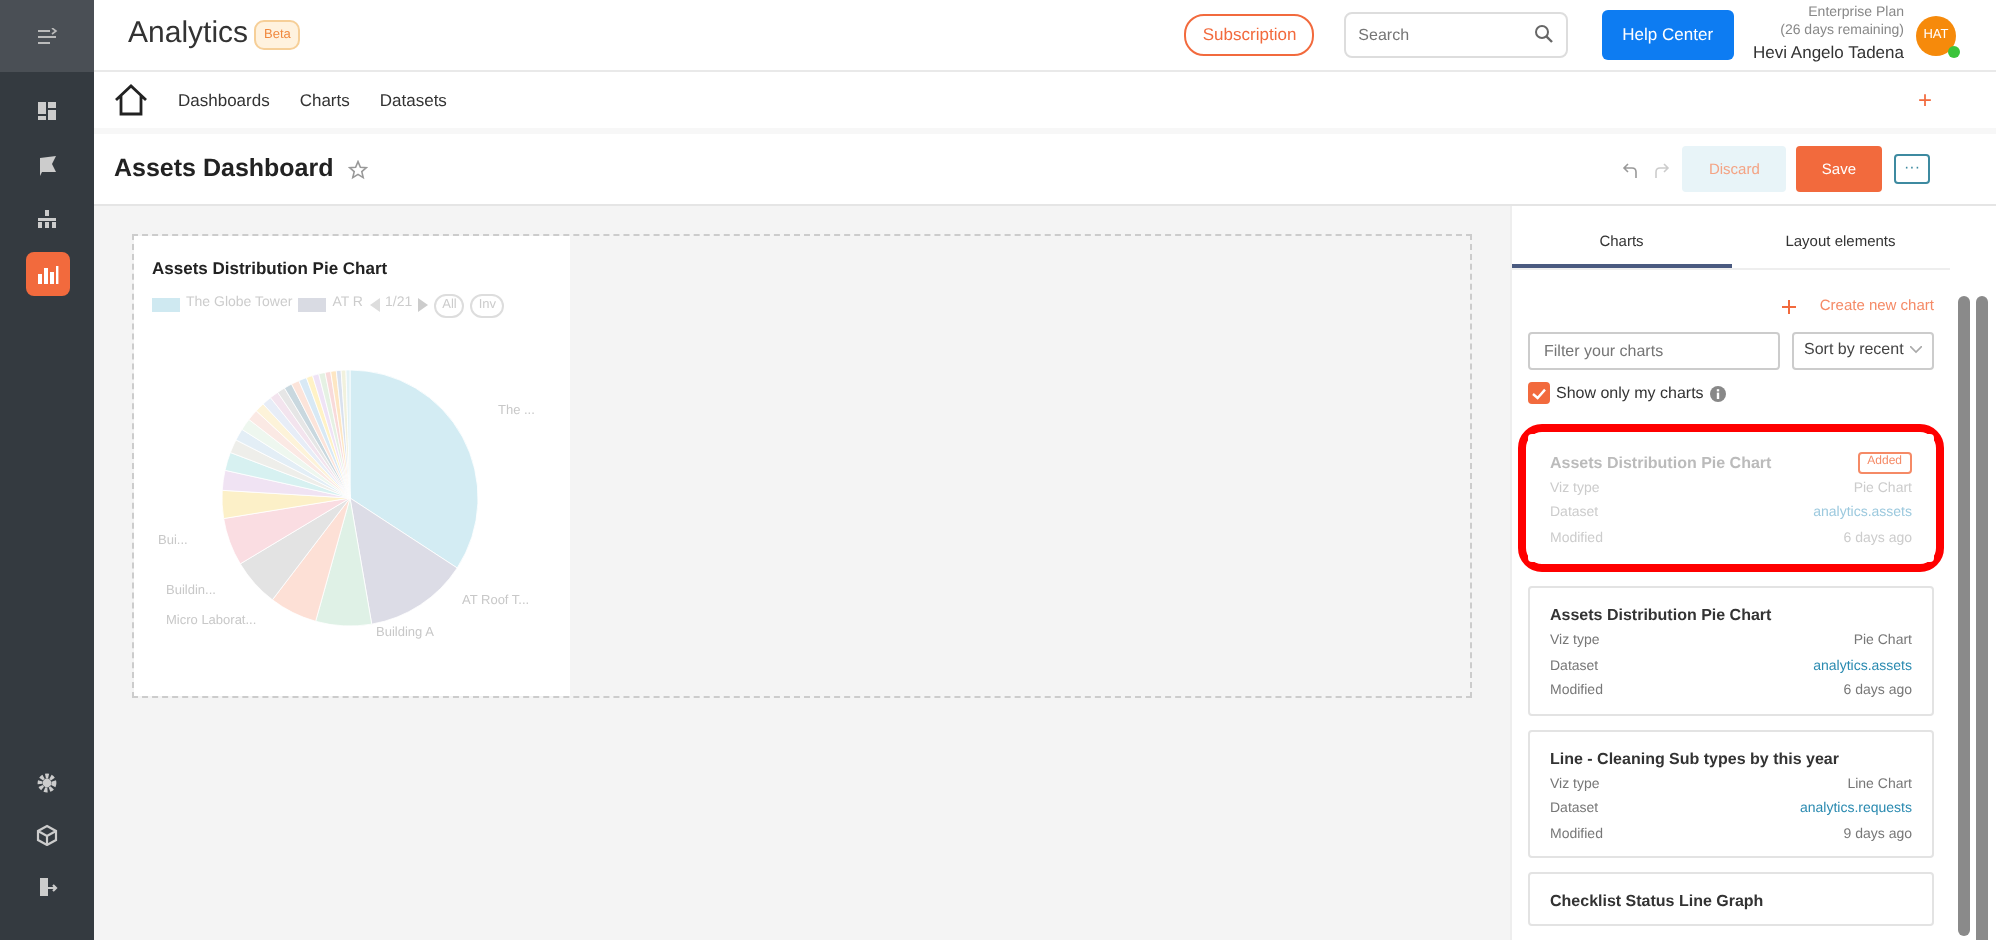 This screenshot has height=940, width=1996. Describe the element at coordinates (224, 100) in the screenshot. I see `nav-link: Dashboards` at that location.